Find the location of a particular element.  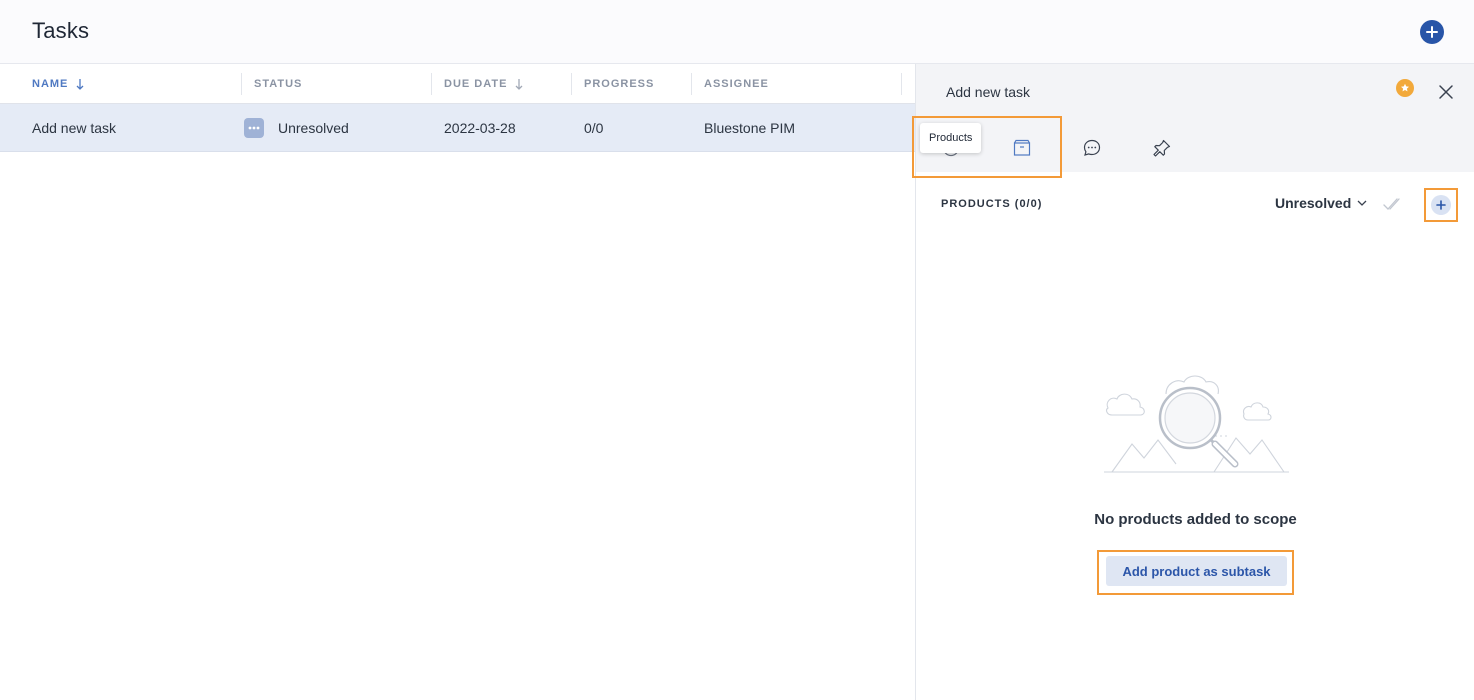

panel-title: Add new task is located at coordinates (988, 92).